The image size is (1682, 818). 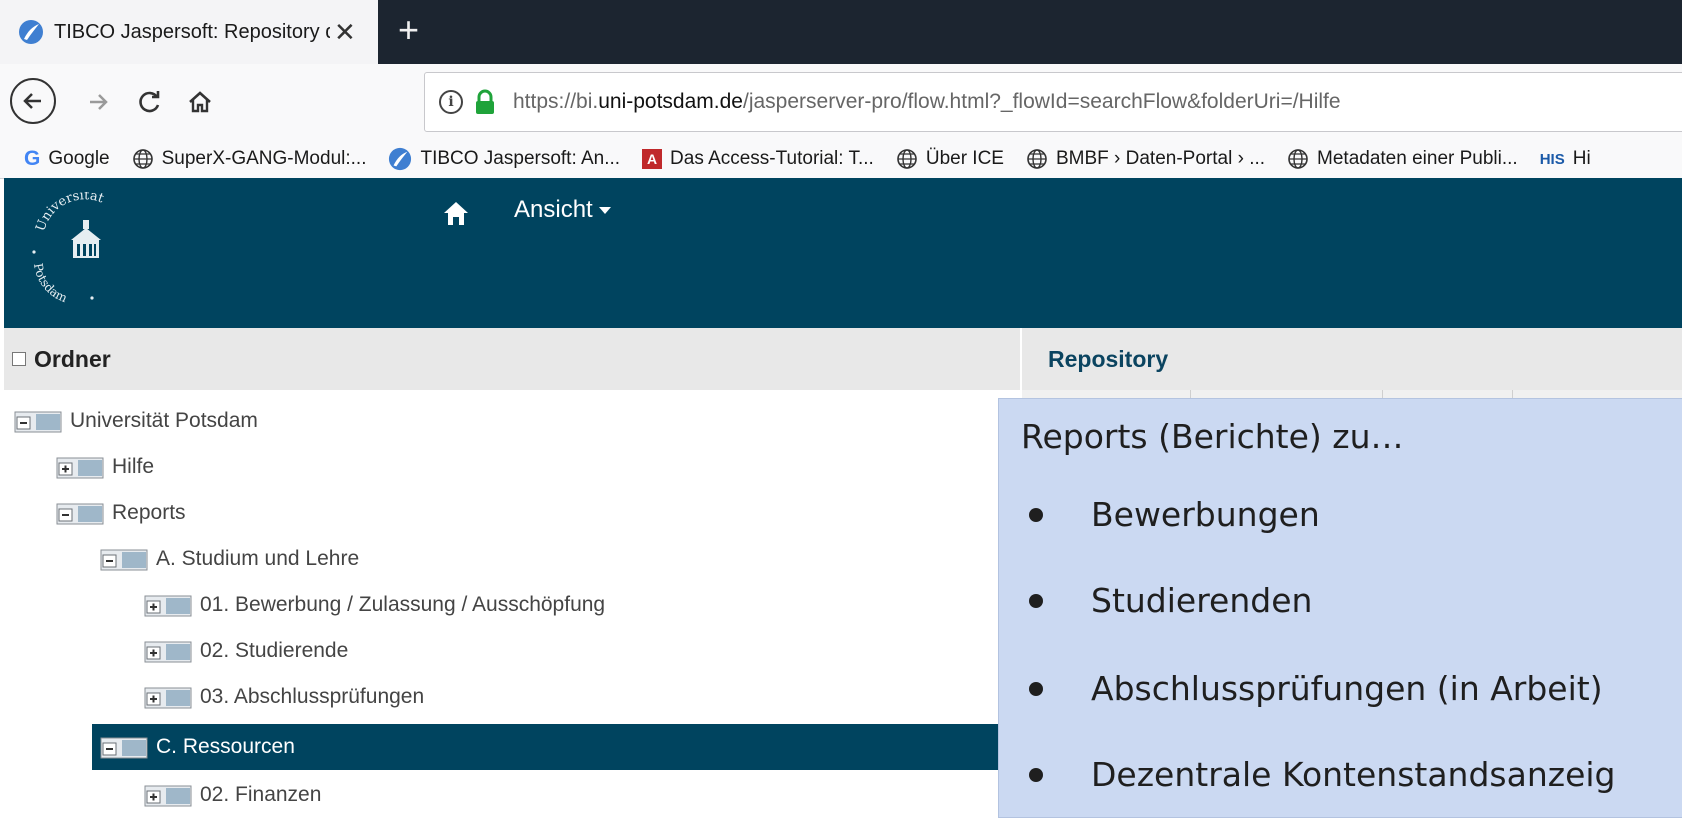 What do you see at coordinates (150, 102) in the screenshot?
I see `reload-button` at bounding box center [150, 102].